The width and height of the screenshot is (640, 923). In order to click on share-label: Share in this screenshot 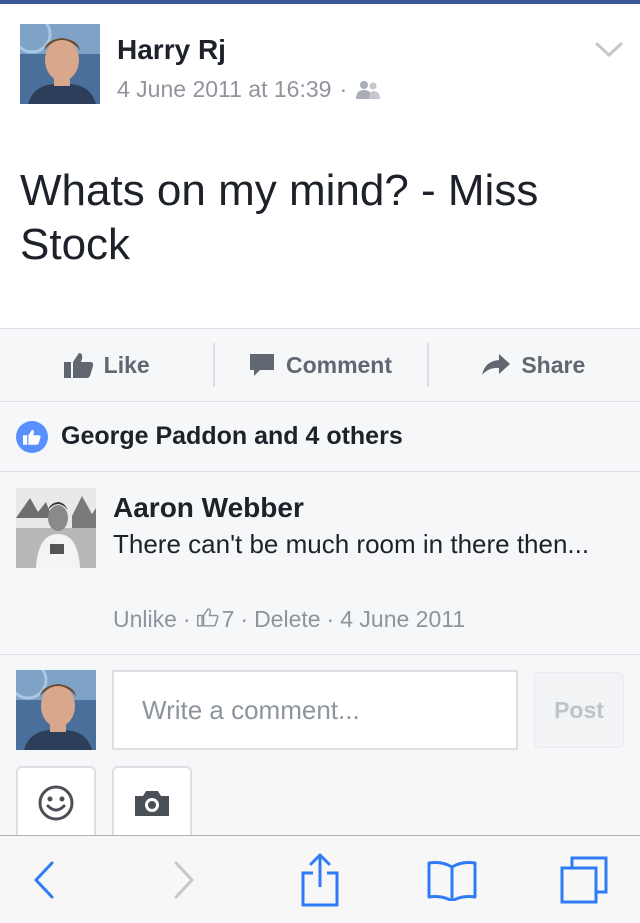, I will do `click(553, 364)`.